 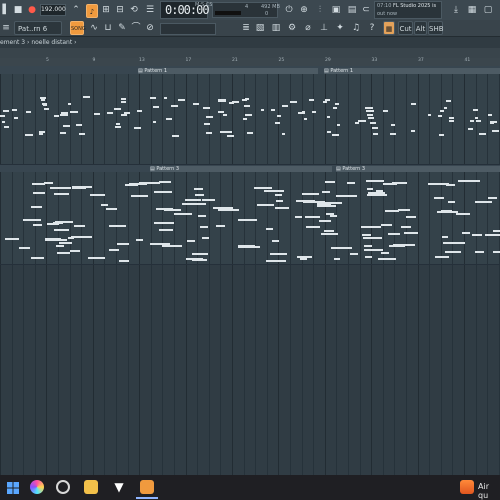 I want to click on news-icon: ▦, so click(x=472, y=10).